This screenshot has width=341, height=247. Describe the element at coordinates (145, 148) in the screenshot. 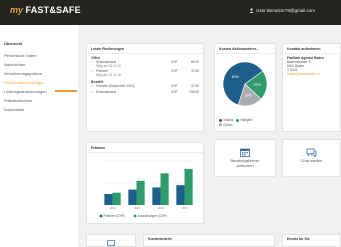

I see `card-title: Prämien` at that location.